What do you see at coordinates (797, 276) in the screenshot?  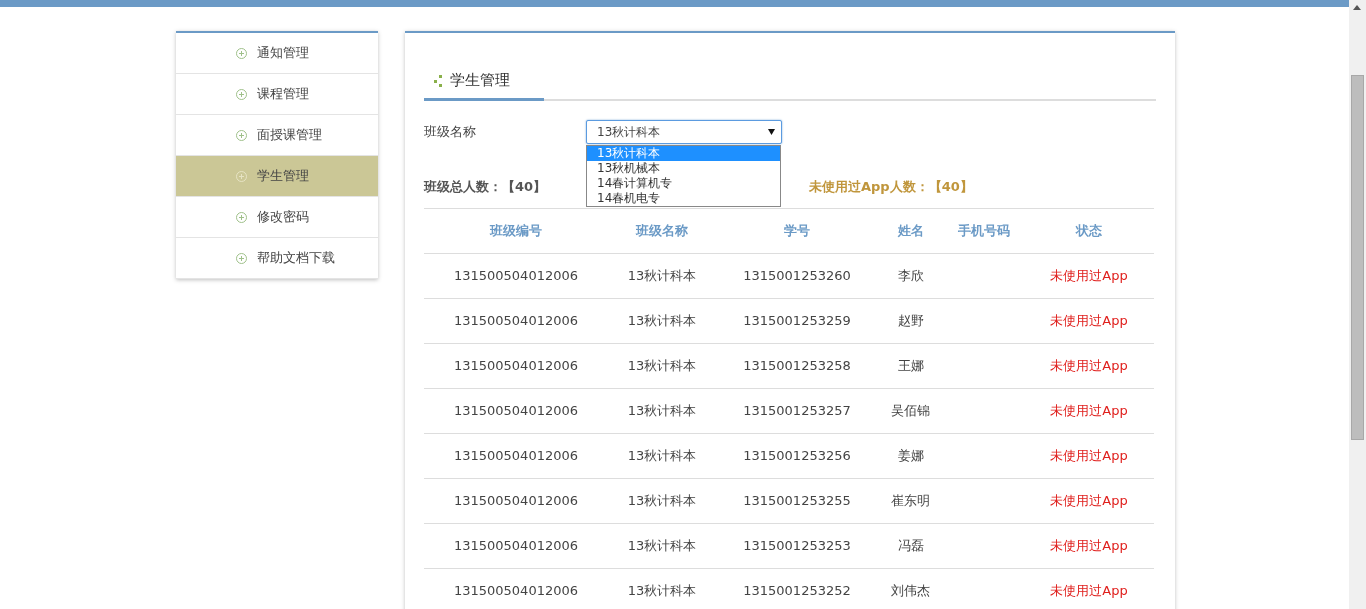 I see `table-cell: 1315001253260` at bounding box center [797, 276].